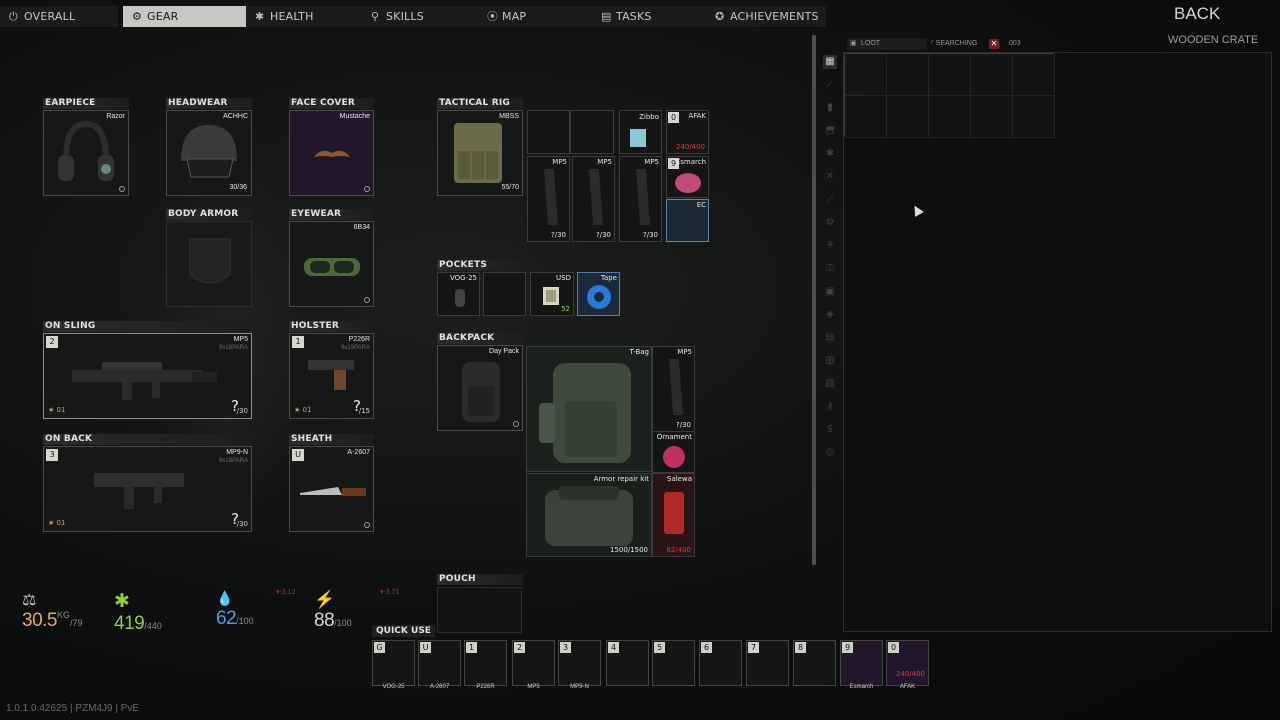  I want to click on backpack-item-salewa: Salewa 82/400, so click(673, 515).